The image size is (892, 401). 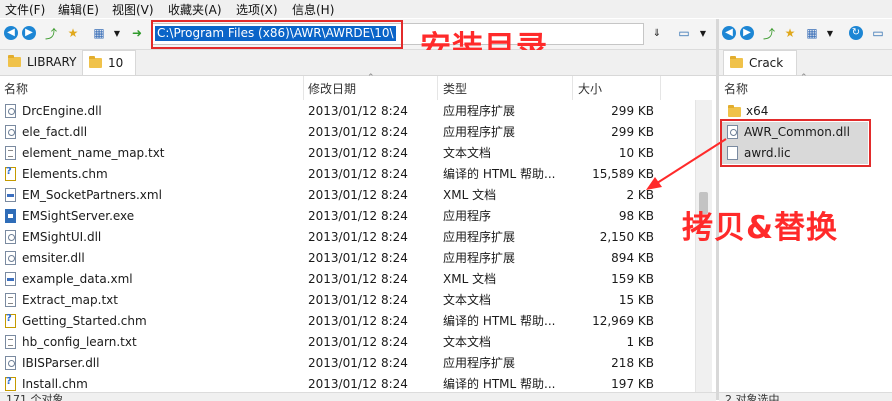 I want to click on menu-view: 视图(V), so click(x=133, y=9).